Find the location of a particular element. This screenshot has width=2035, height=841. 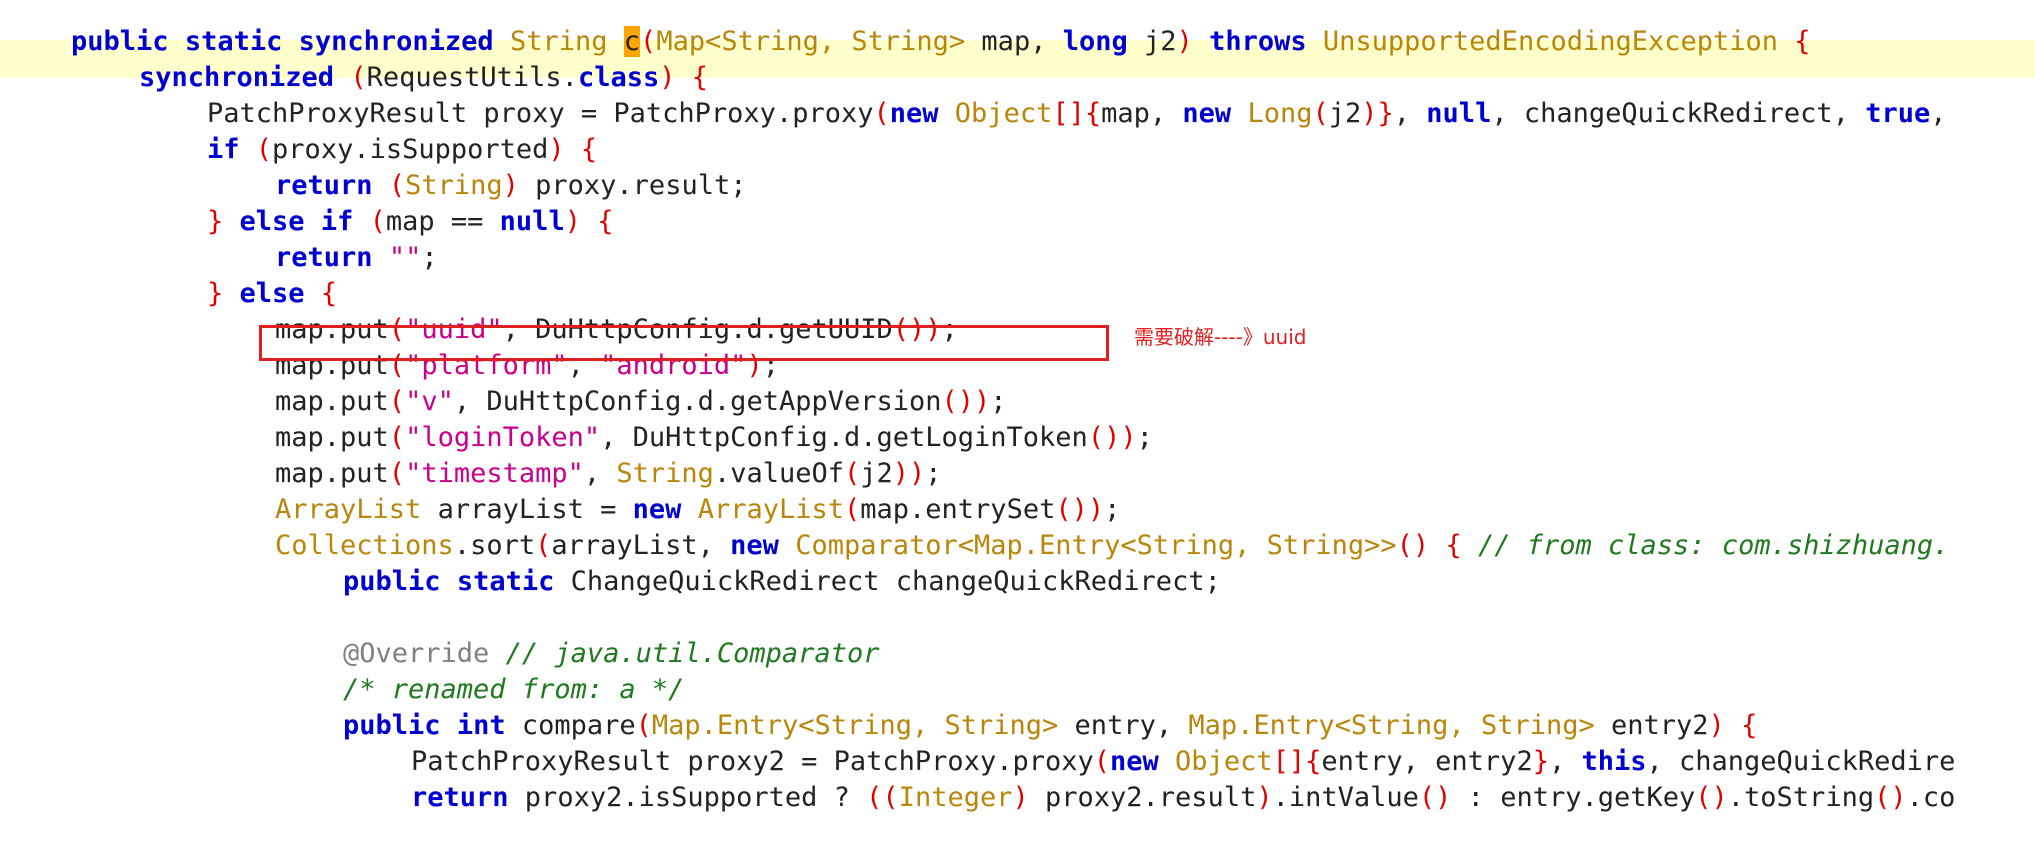

code-token: , DuHttpConfig.d.getAppVersion is located at coordinates (697, 401).